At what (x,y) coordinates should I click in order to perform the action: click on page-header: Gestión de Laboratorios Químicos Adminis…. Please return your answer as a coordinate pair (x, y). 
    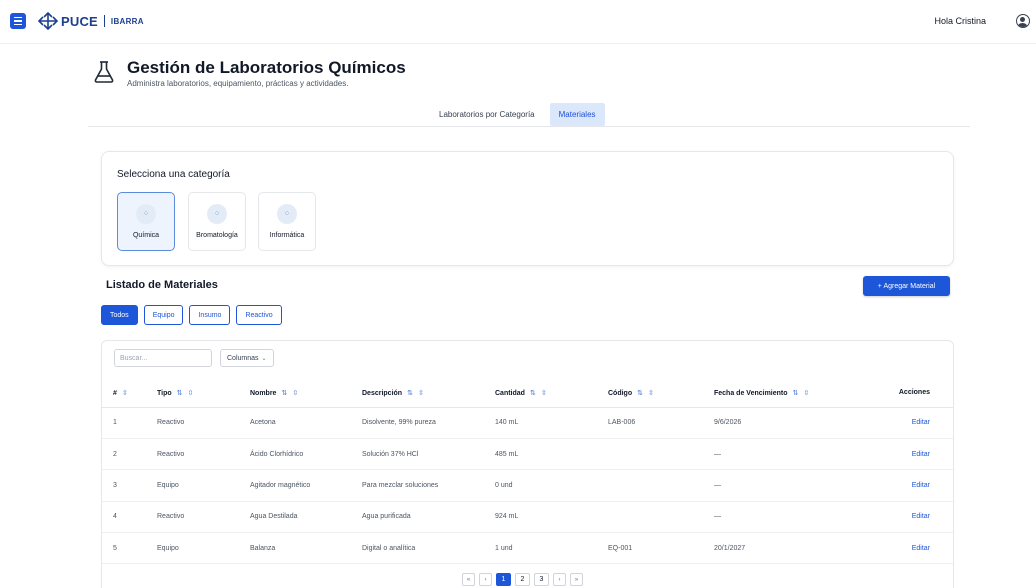
    Looking at the image, I should click on (249, 73).